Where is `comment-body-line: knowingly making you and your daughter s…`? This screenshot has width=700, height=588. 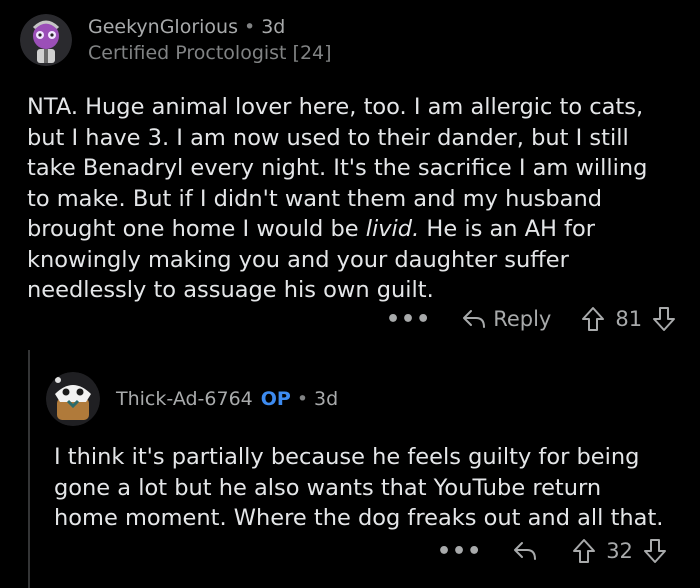 comment-body-line: knowingly making you and your daughter s… is located at coordinates (298, 259).